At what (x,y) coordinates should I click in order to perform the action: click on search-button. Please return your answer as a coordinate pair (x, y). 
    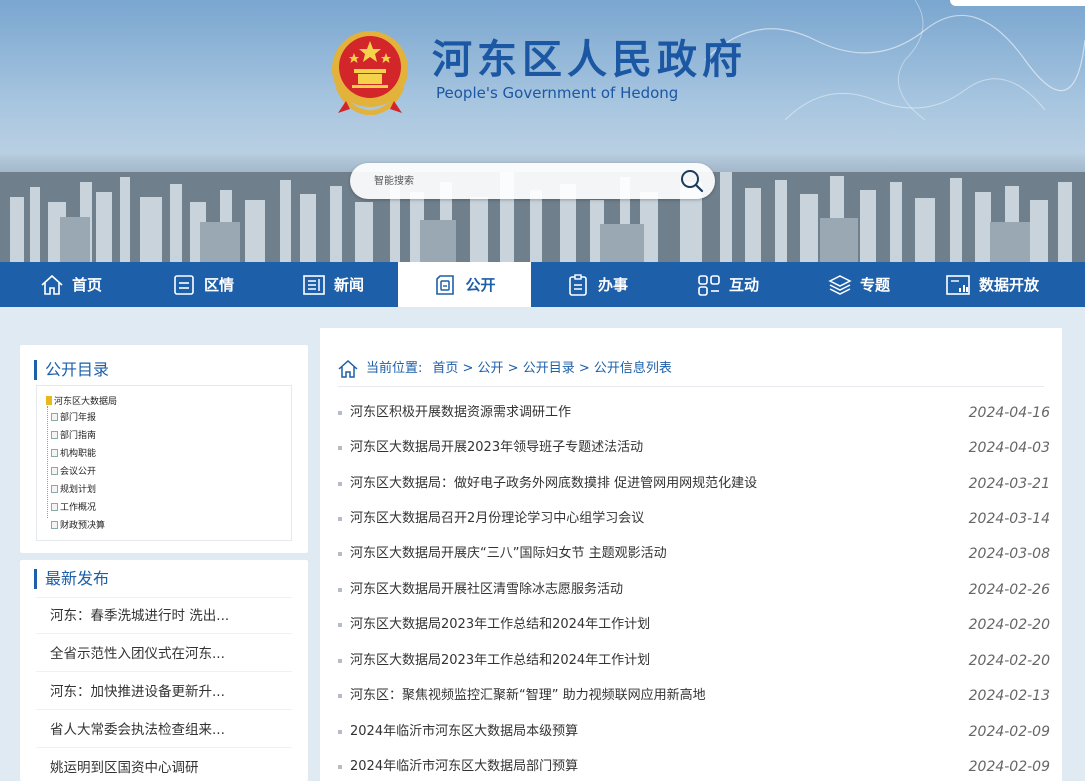
    Looking at the image, I should click on (692, 181).